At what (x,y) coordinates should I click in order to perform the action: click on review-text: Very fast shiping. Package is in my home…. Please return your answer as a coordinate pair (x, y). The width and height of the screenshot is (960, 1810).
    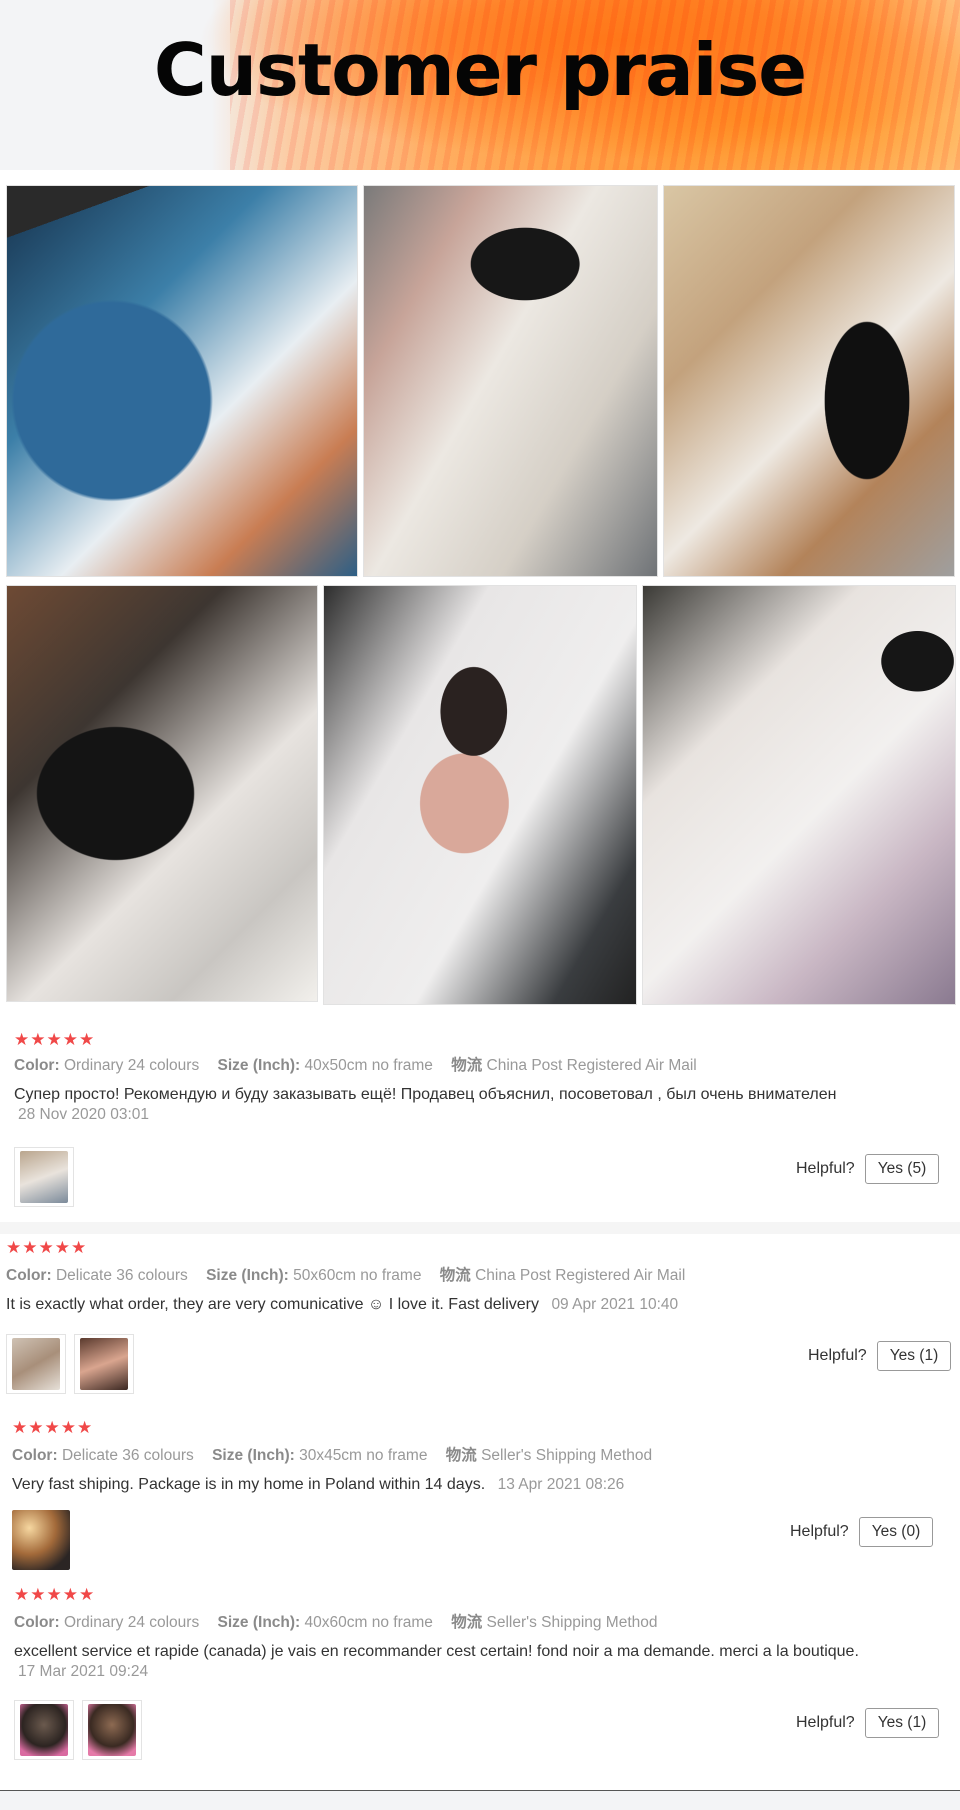
    Looking at the image, I should click on (249, 1484).